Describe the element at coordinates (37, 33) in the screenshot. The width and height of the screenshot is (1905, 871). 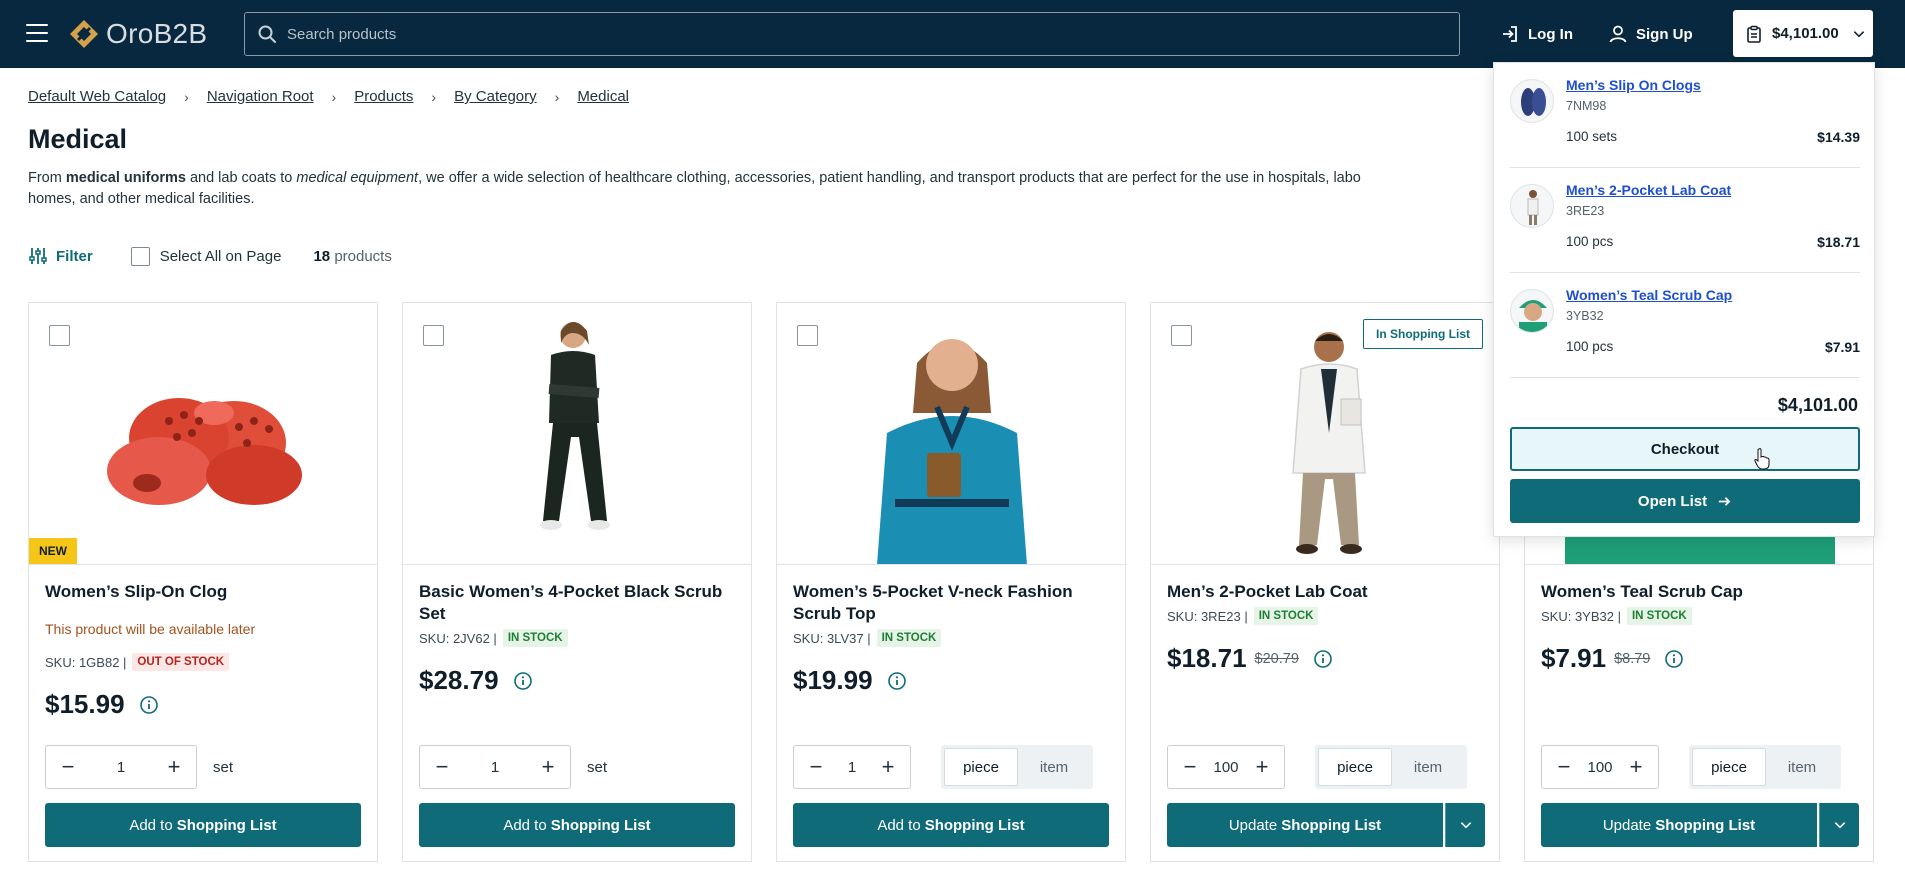
I see `menu-icon` at that location.